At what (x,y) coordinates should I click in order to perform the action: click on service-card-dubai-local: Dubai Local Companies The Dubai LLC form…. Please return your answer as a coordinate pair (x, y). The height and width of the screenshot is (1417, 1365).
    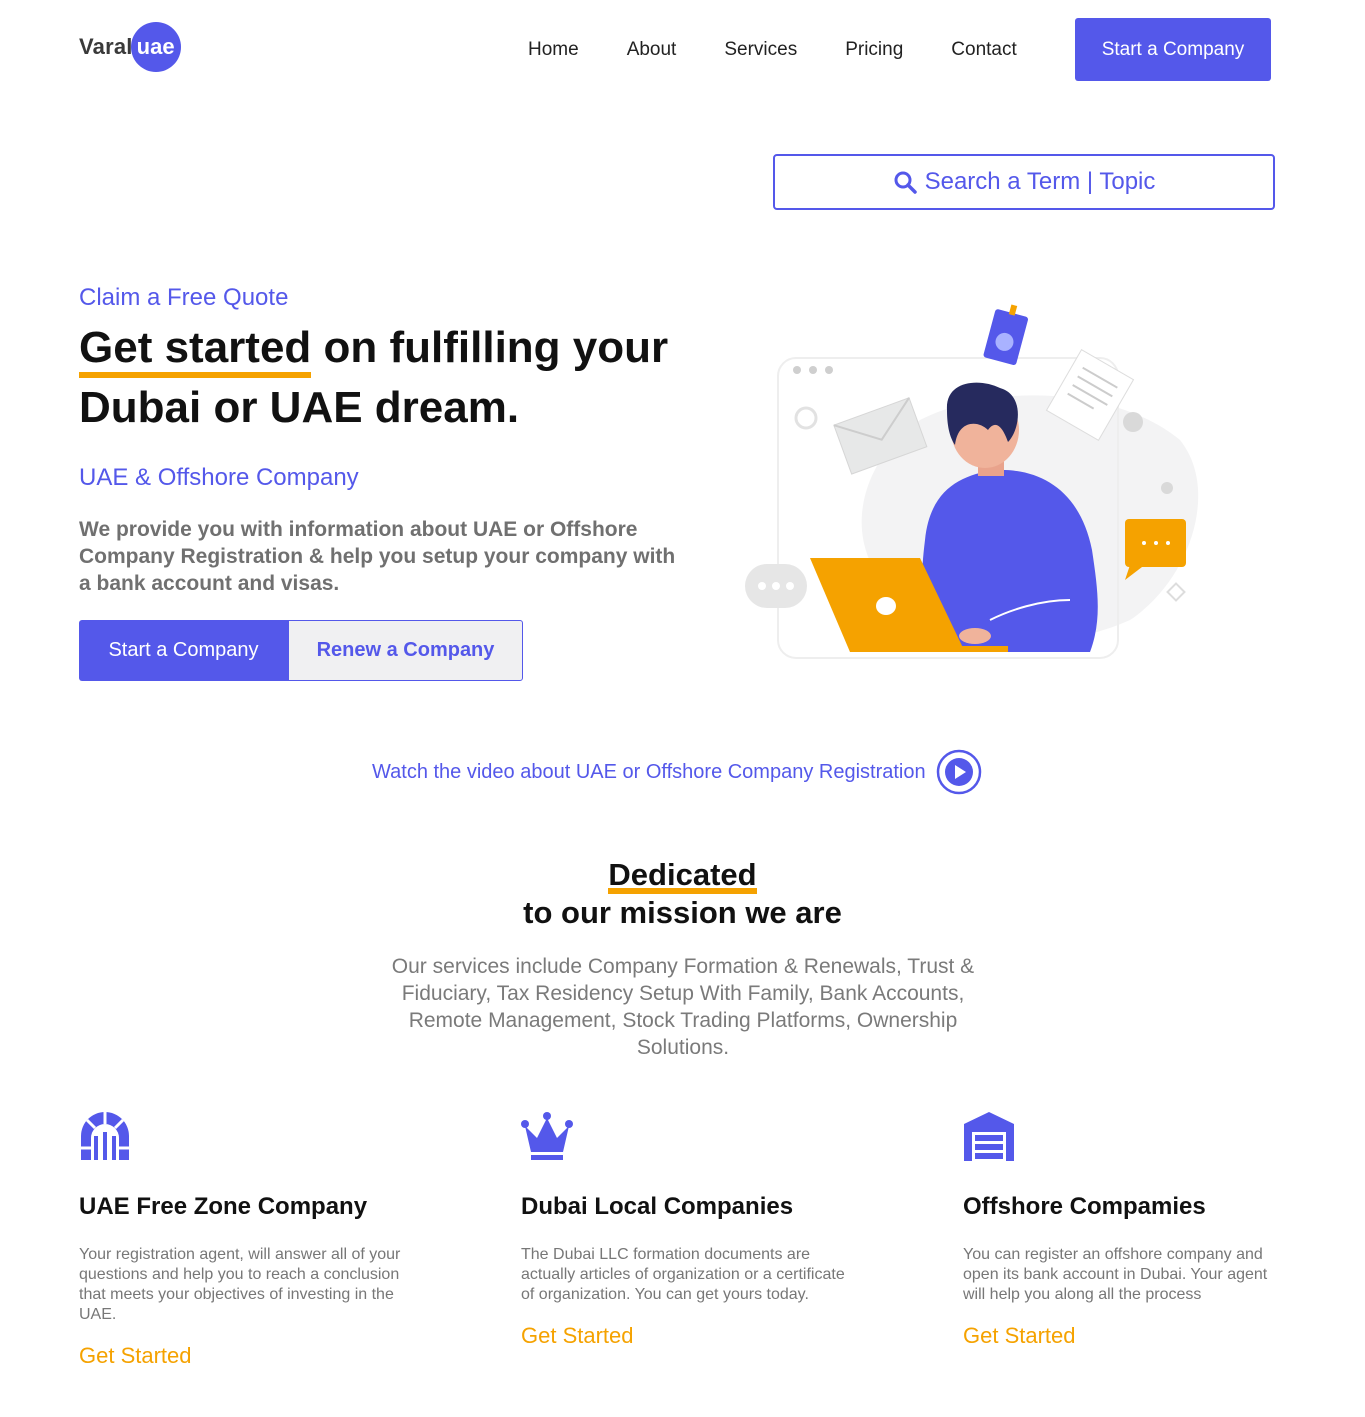
    Looking at the image, I should click on (686, 1229).